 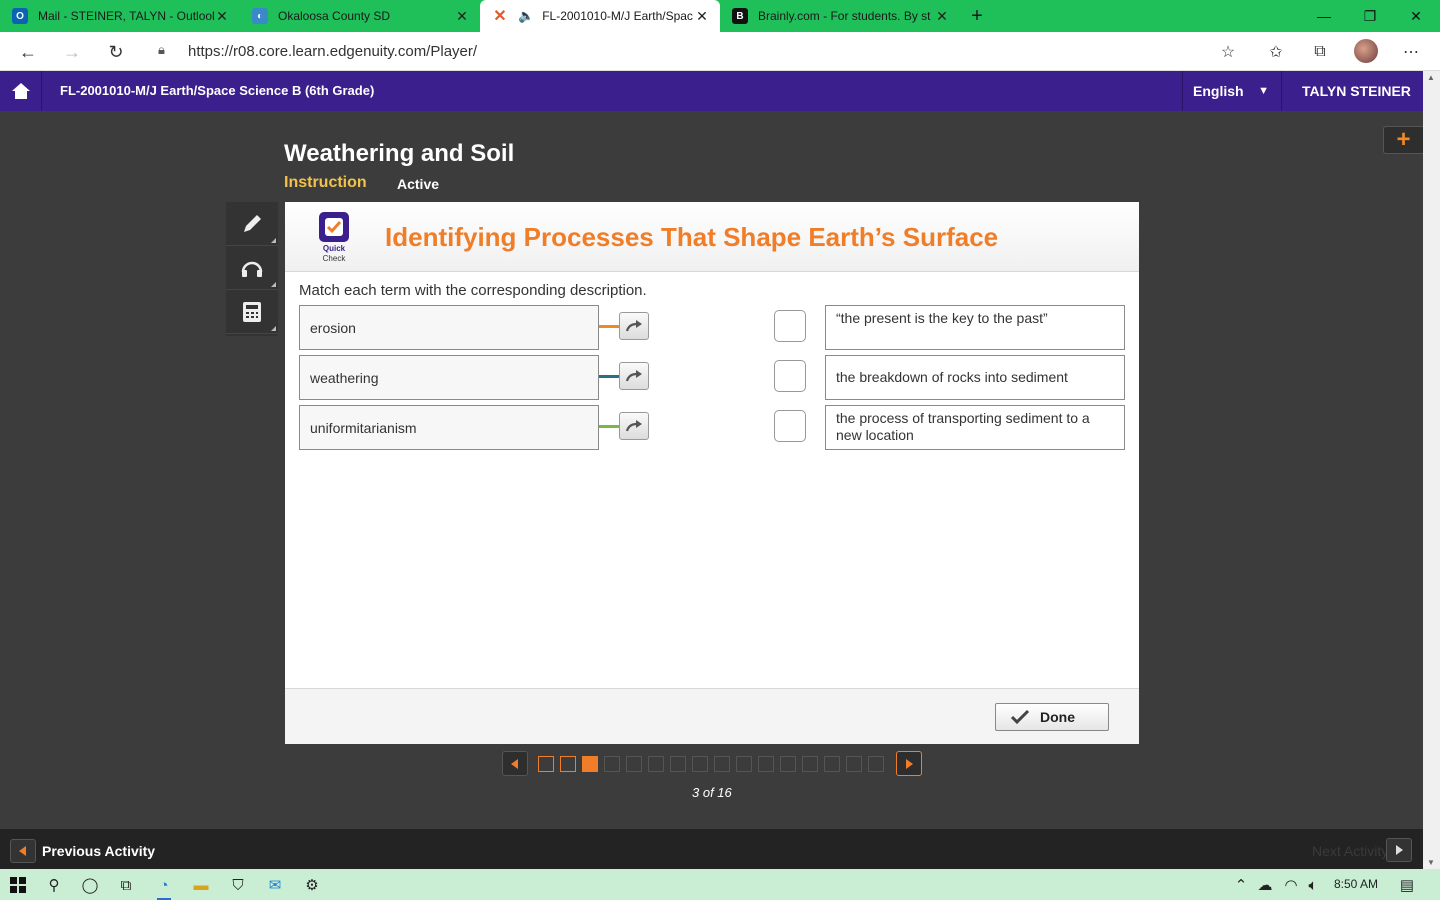 I want to click on pencil-tool, so click(x=252, y=224).